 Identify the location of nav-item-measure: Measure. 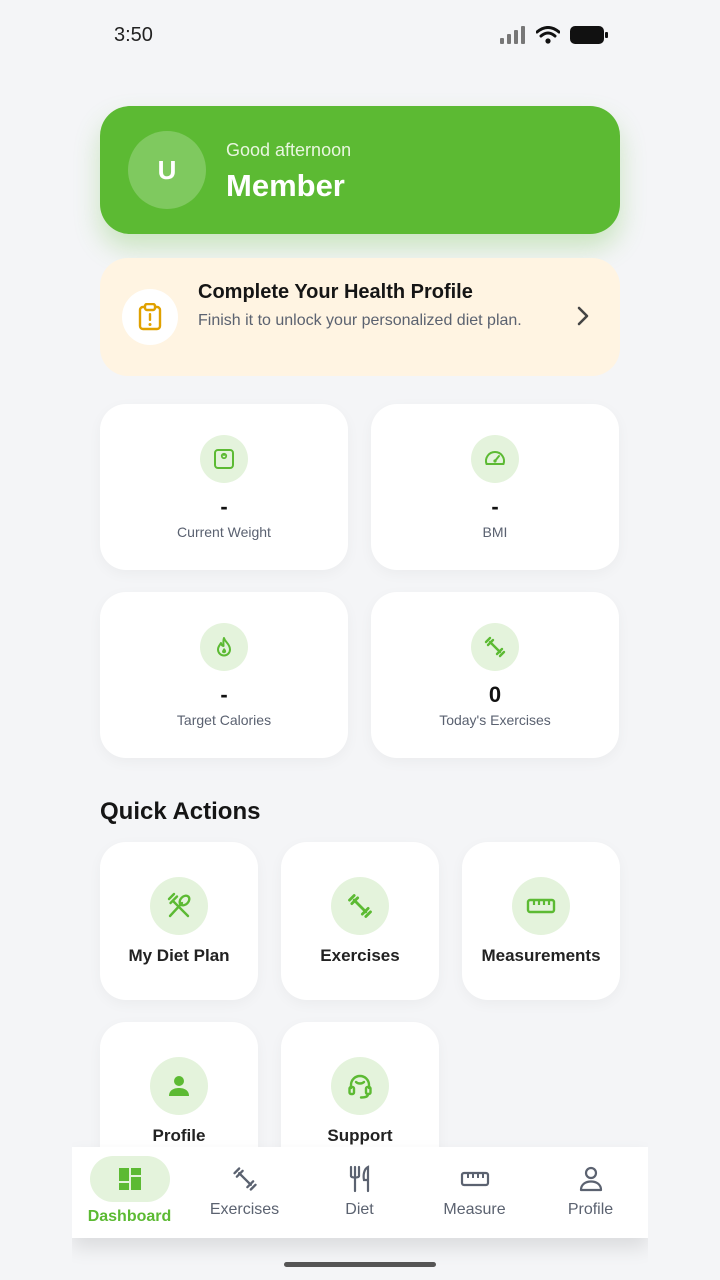
(474, 1192).